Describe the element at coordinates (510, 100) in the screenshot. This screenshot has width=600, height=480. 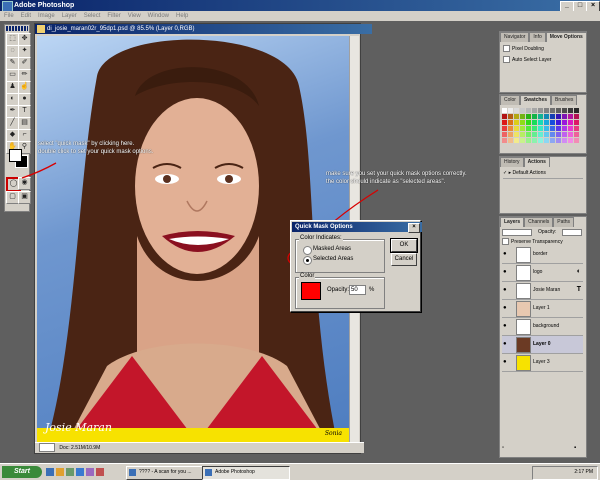
I see `tab-color: Color` at that location.